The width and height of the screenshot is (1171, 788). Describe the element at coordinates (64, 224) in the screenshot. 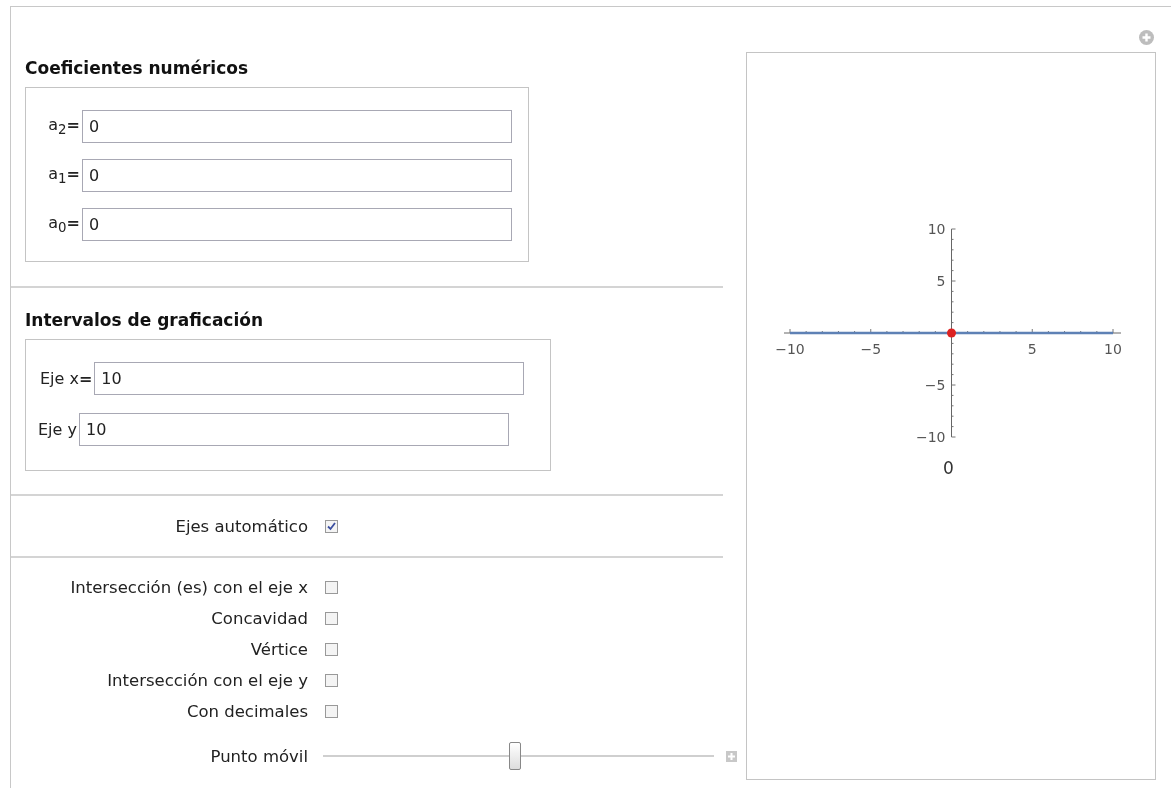

I see `field-label: a$_{0}$=` at that location.